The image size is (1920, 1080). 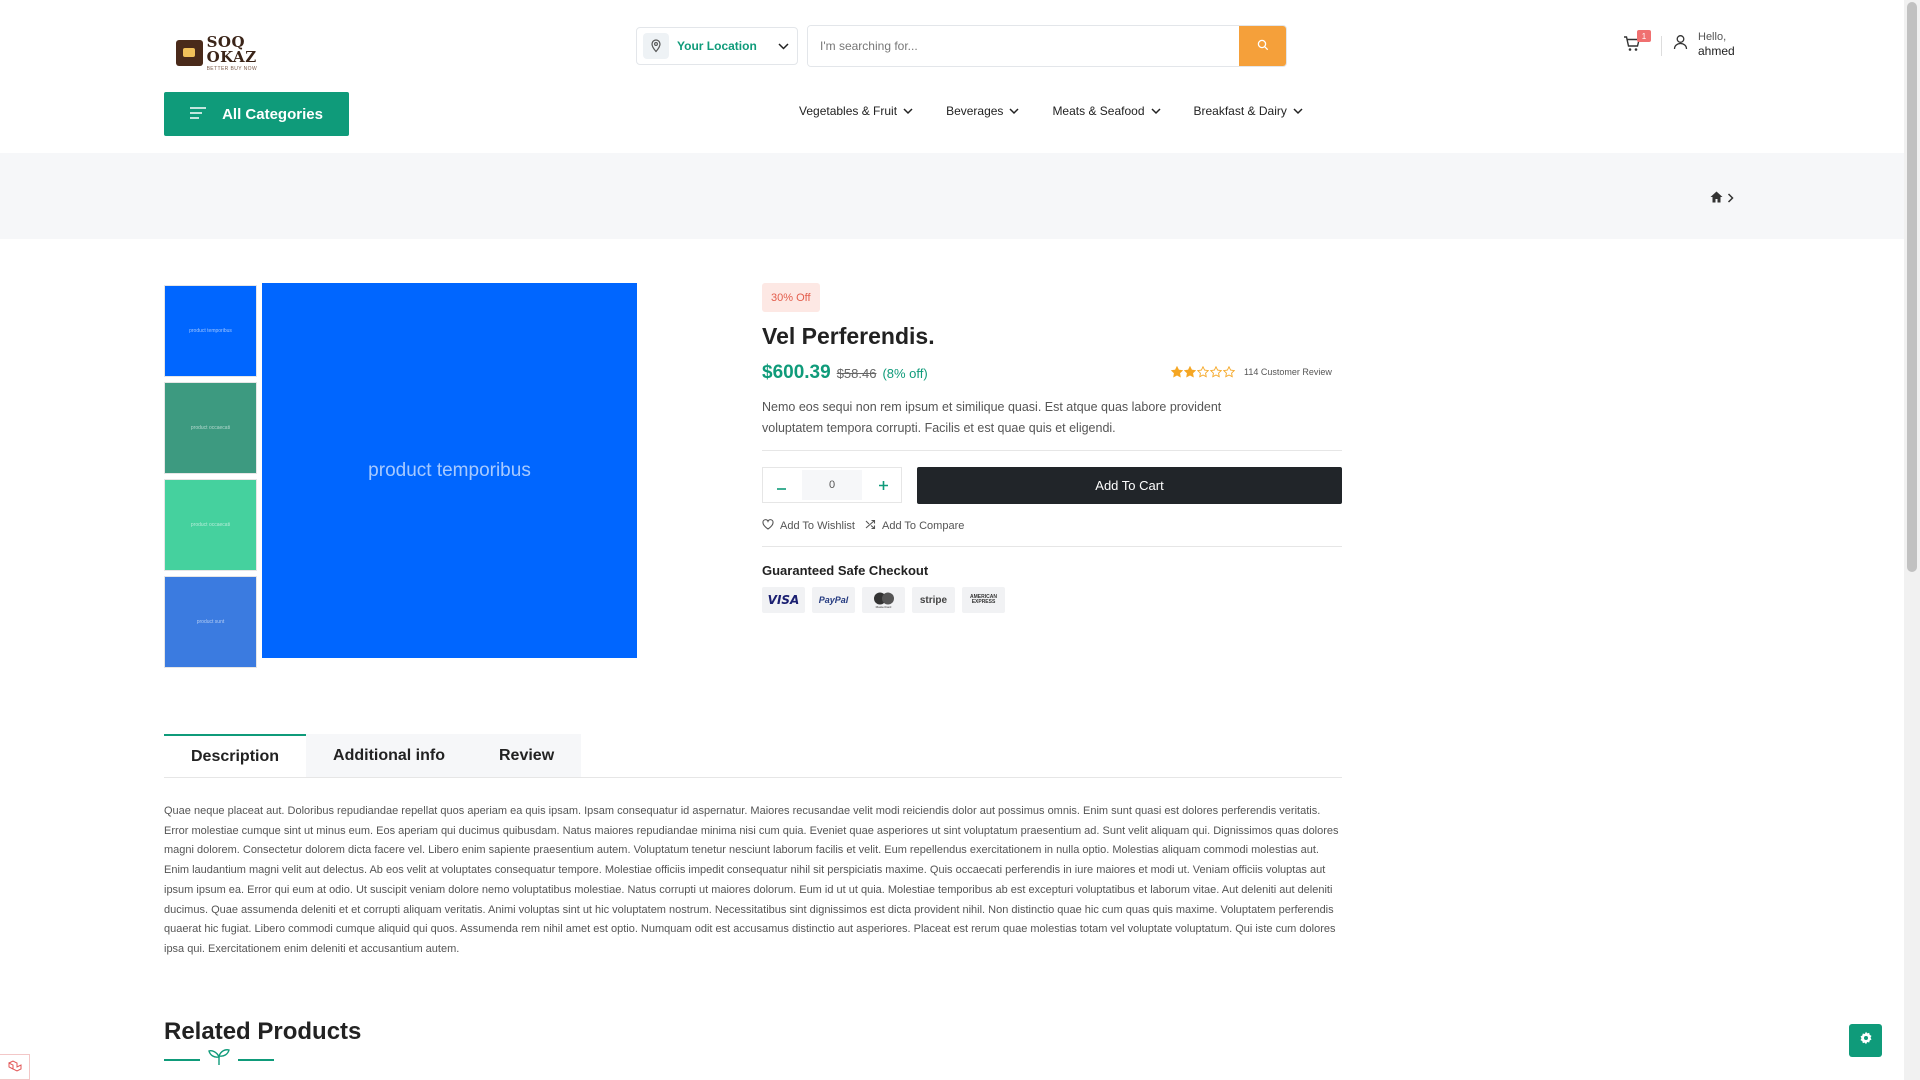 I want to click on user-icon, so click(x=1680, y=44).